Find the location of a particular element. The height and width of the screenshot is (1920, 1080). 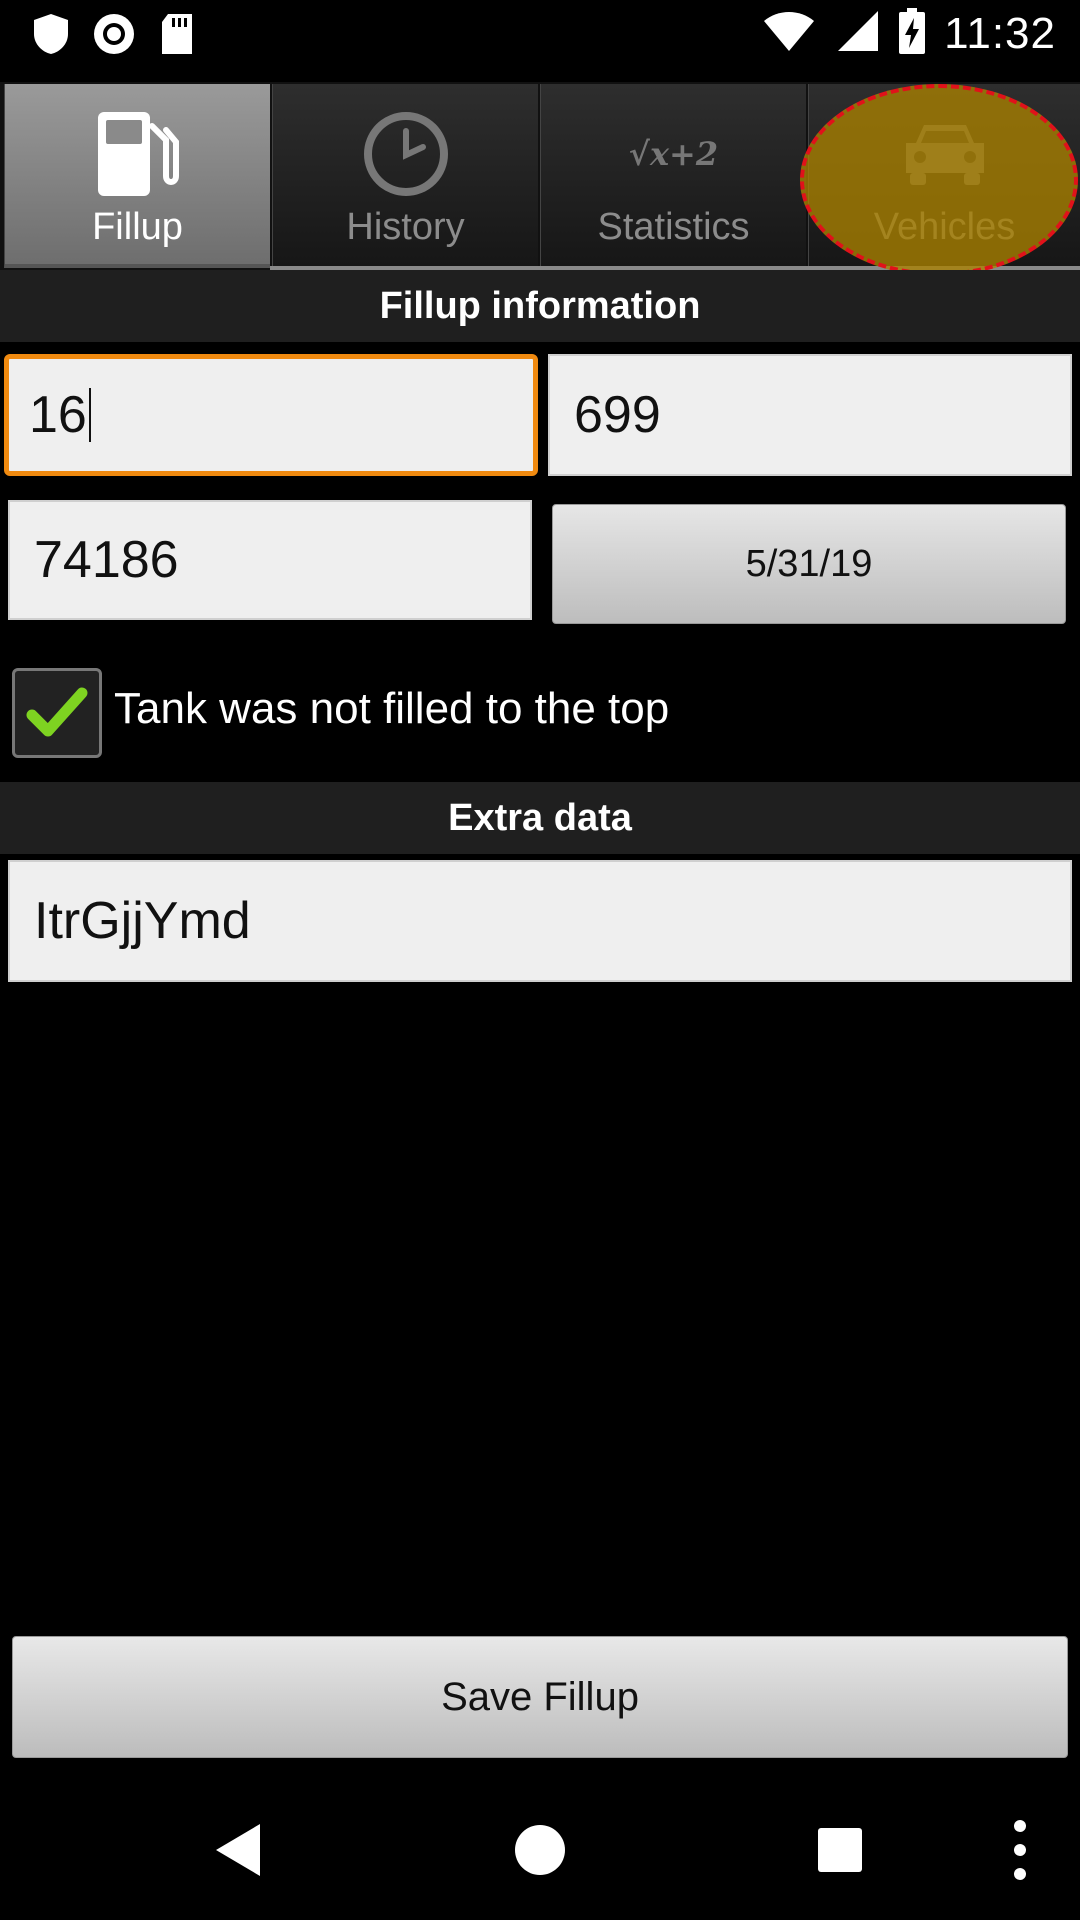

status-bar: 11:32 is located at coordinates (540, 38).